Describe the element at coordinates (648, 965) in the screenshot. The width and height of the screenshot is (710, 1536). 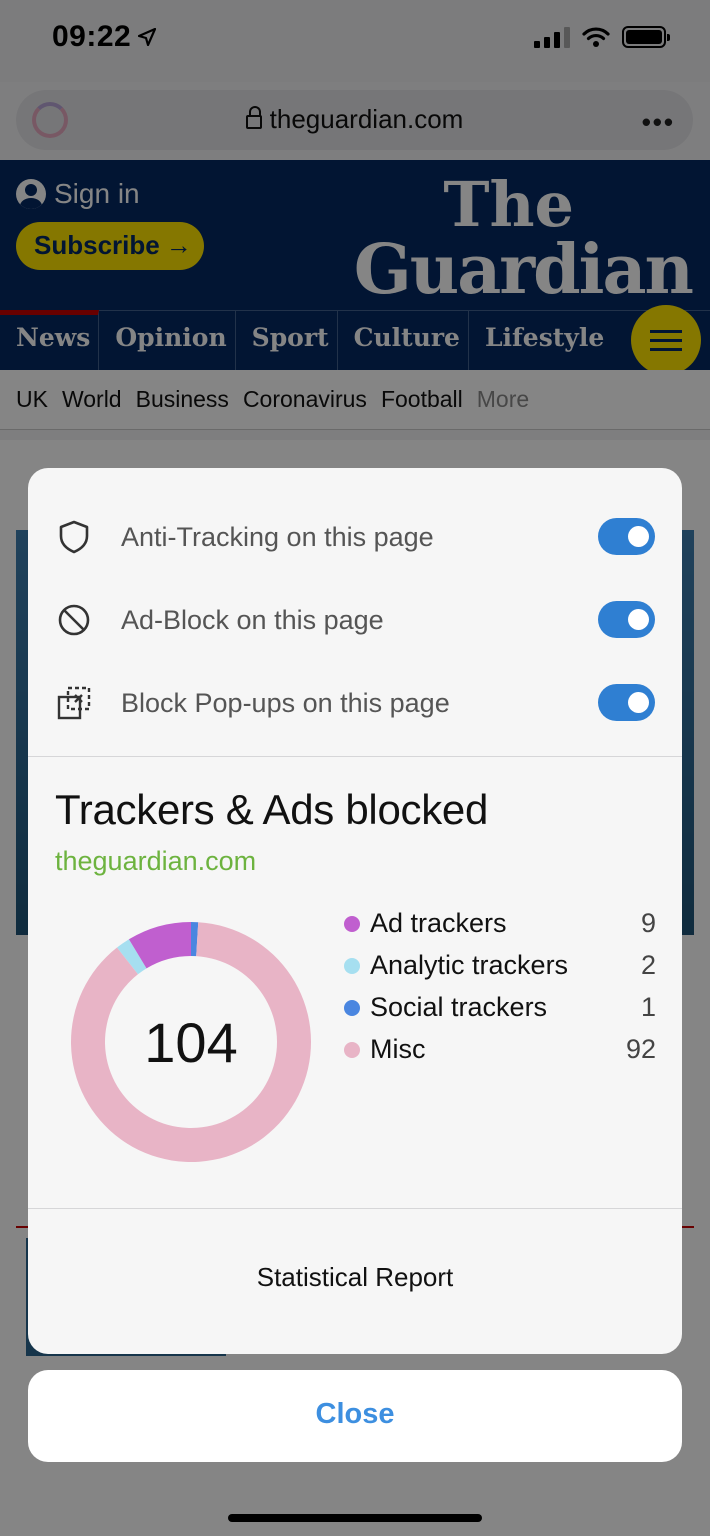
I see `legend-value: 2` at that location.